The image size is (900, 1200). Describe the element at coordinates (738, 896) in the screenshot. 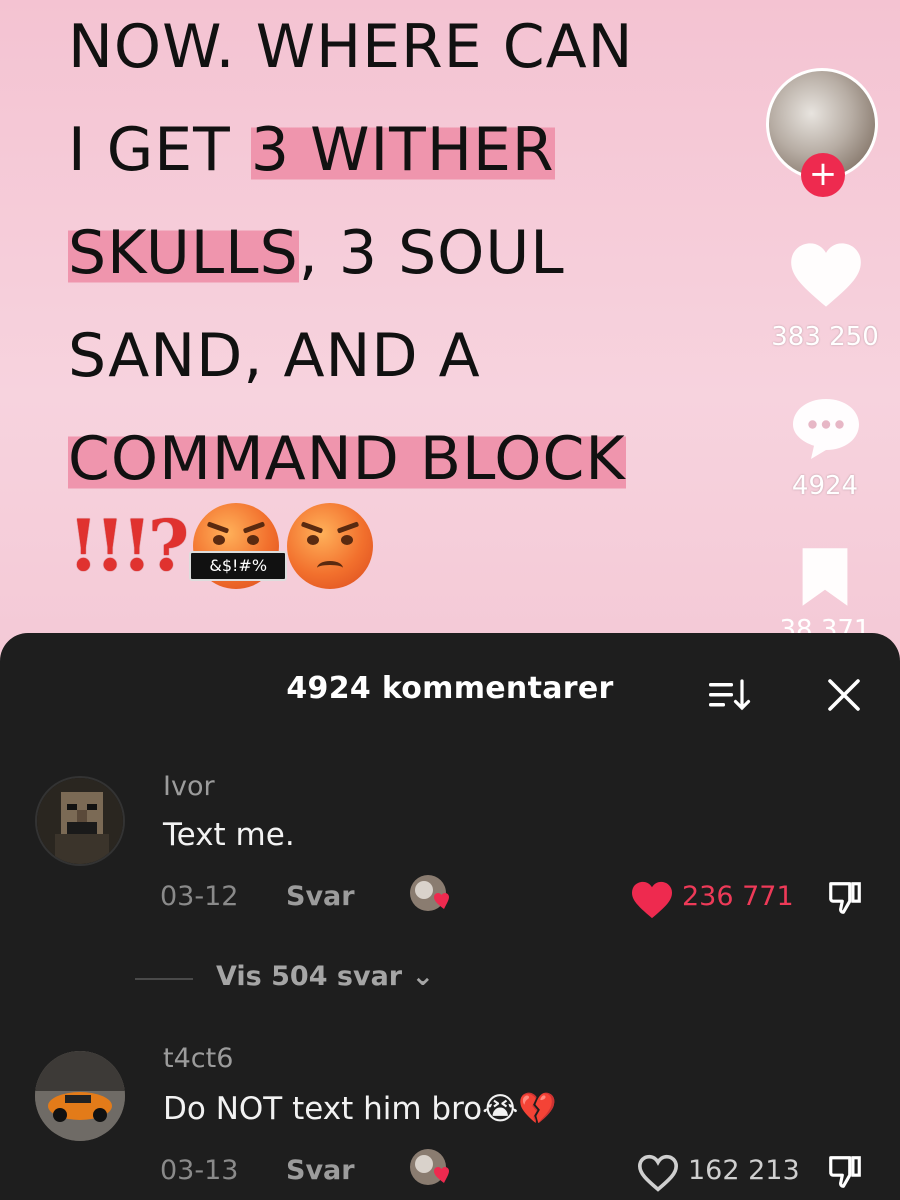

I see `comment-like-count: 236 771` at that location.